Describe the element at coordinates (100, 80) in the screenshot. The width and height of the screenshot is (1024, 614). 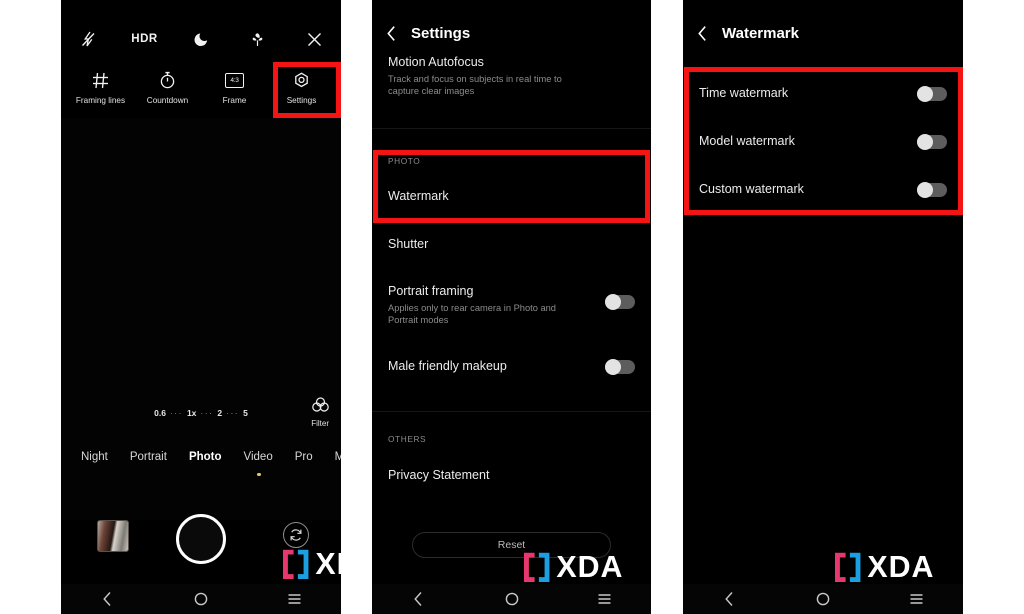
I see `framing-lines-icon` at that location.